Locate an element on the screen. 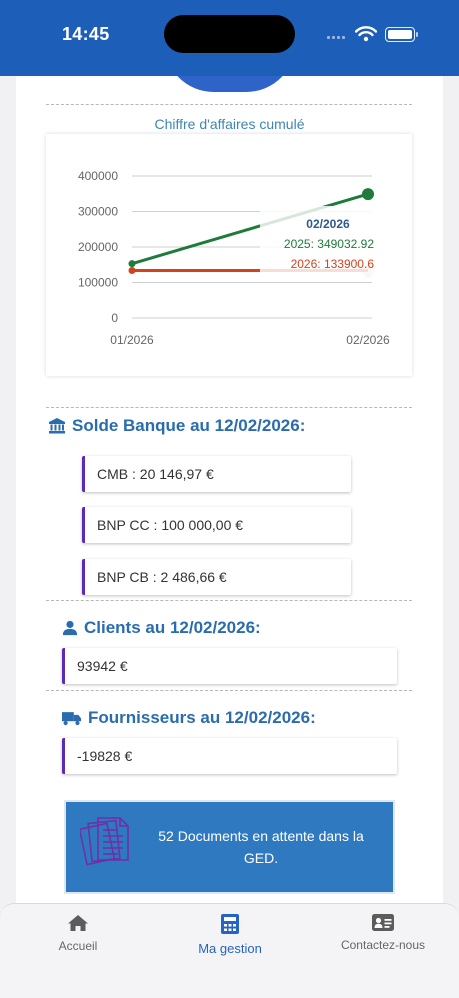 The height and width of the screenshot is (998, 459). signal-icon is located at coordinates (338, 36).